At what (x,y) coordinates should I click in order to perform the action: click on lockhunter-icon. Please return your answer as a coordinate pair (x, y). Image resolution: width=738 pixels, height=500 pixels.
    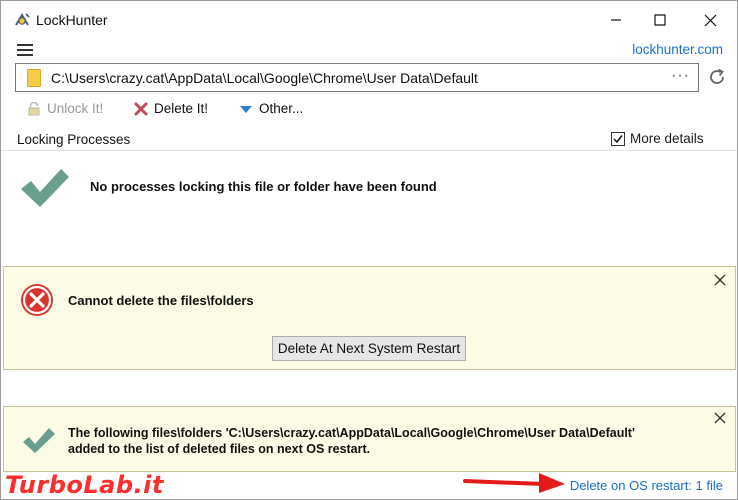
    Looking at the image, I should click on (22, 19).